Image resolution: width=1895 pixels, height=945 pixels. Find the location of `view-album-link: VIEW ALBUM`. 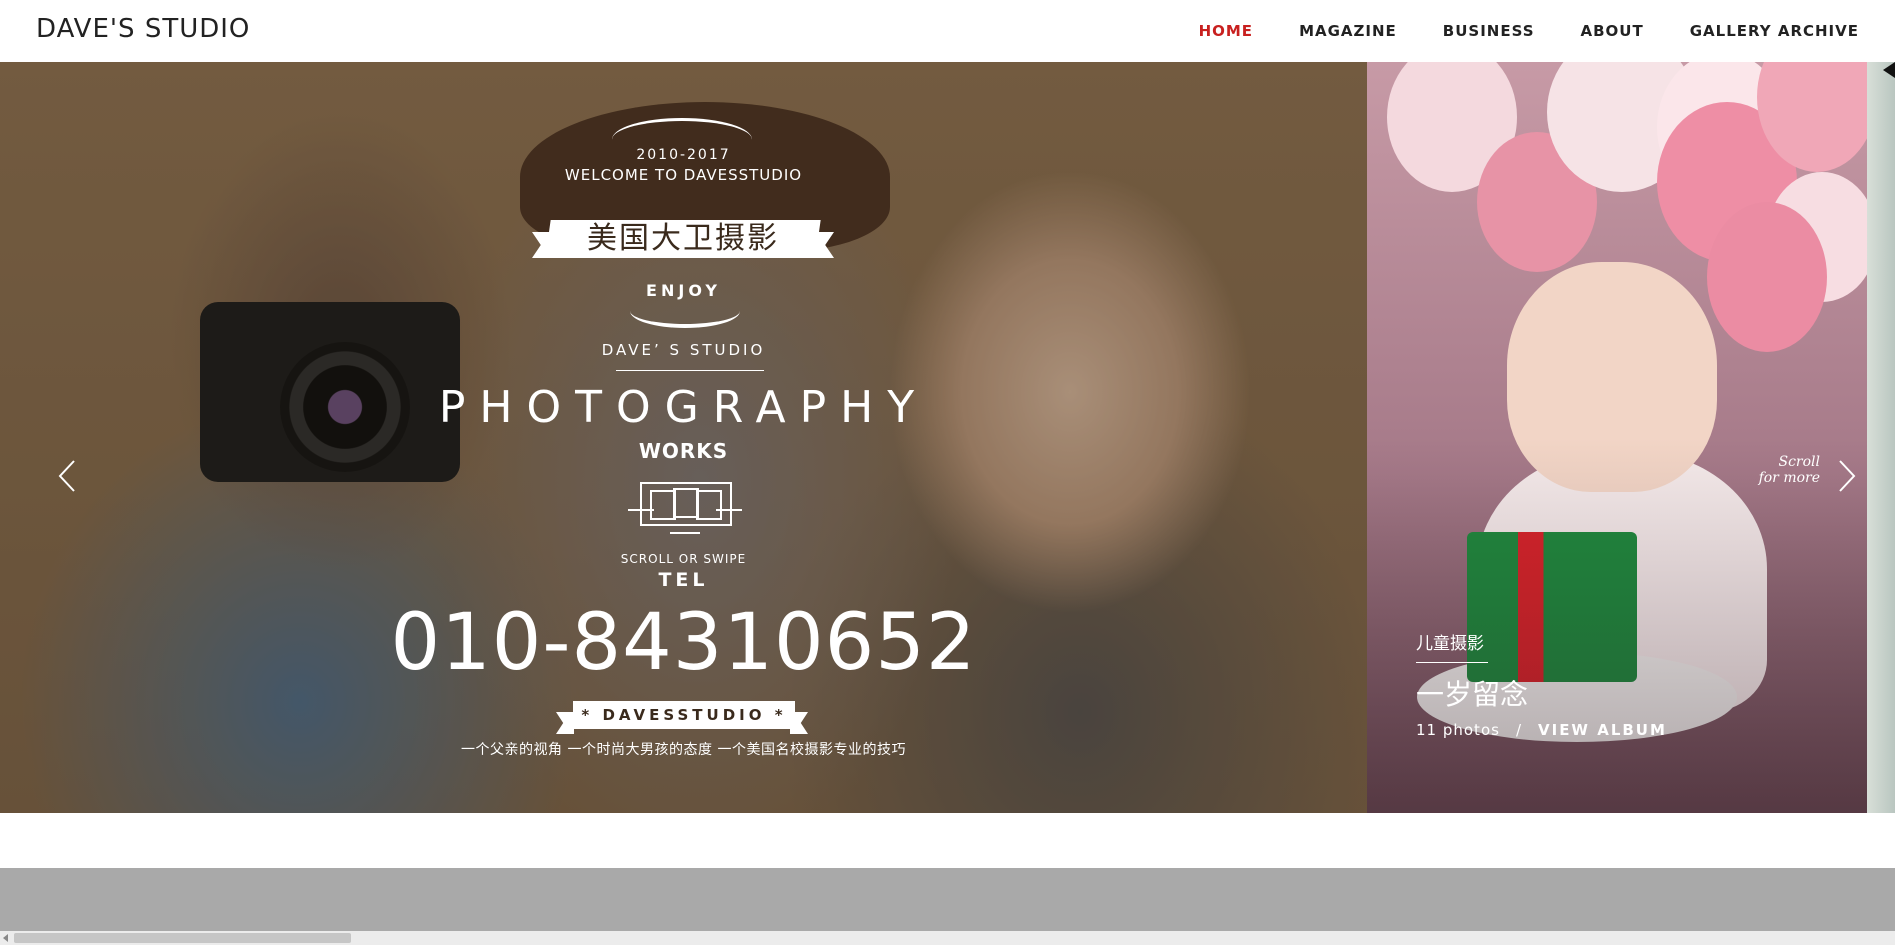

view-album-link: VIEW ALBUM is located at coordinates (1602, 730).